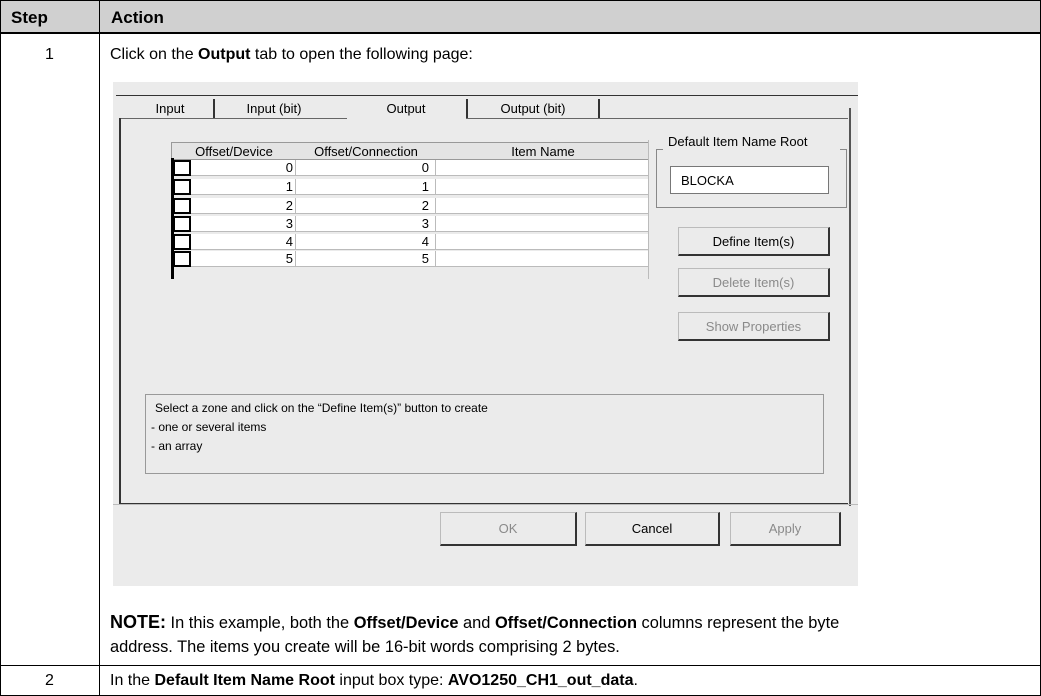 This screenshot has width=1041, height=696. What do you see at coordinates (485, 504) in the screenshot?
I see `dialog-footer-divider` at bounding box center [485, 504].